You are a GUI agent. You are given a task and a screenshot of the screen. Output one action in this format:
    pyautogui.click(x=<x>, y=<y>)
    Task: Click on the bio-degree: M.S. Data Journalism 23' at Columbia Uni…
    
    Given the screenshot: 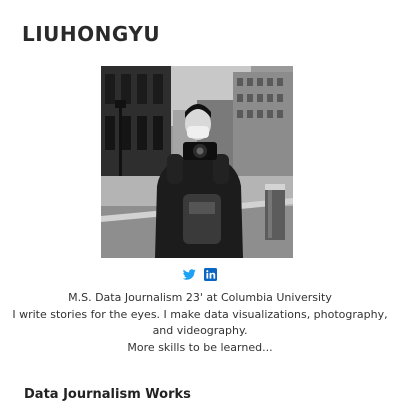 What is the action you would take?
    pyautogui.click(x=200, y=297)
    